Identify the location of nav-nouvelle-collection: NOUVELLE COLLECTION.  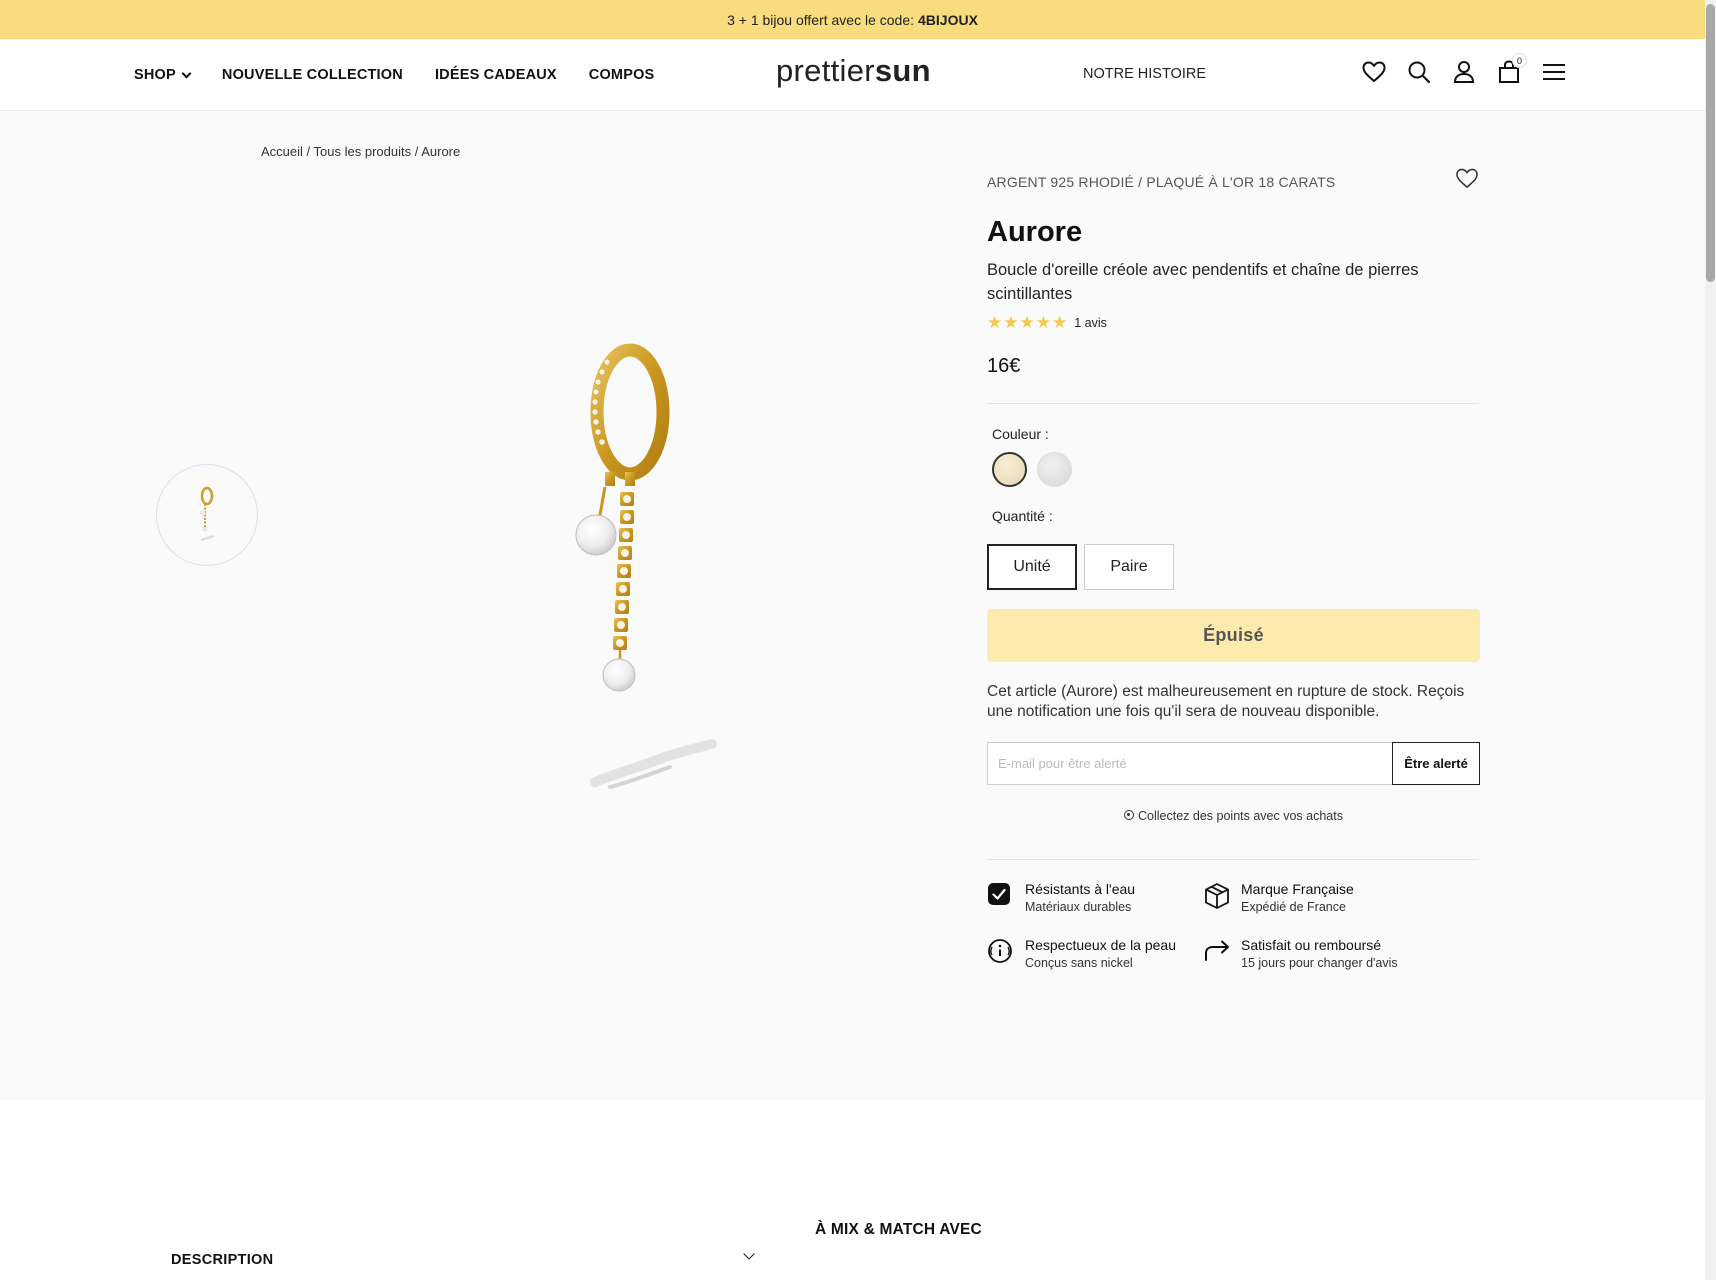
(312, 75).